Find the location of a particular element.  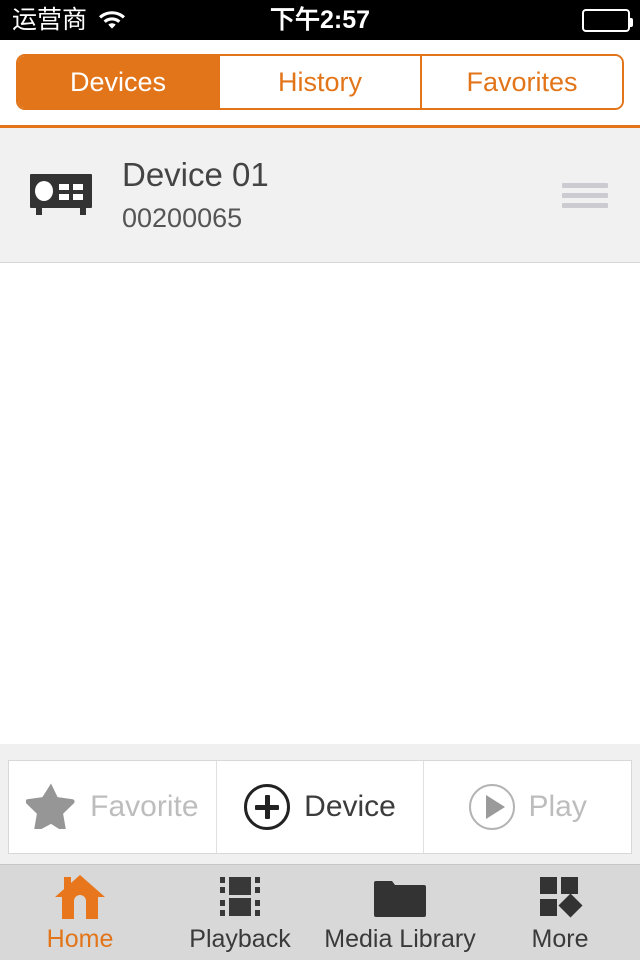

tab-playback: Playback is located at coordinates (240, 912).